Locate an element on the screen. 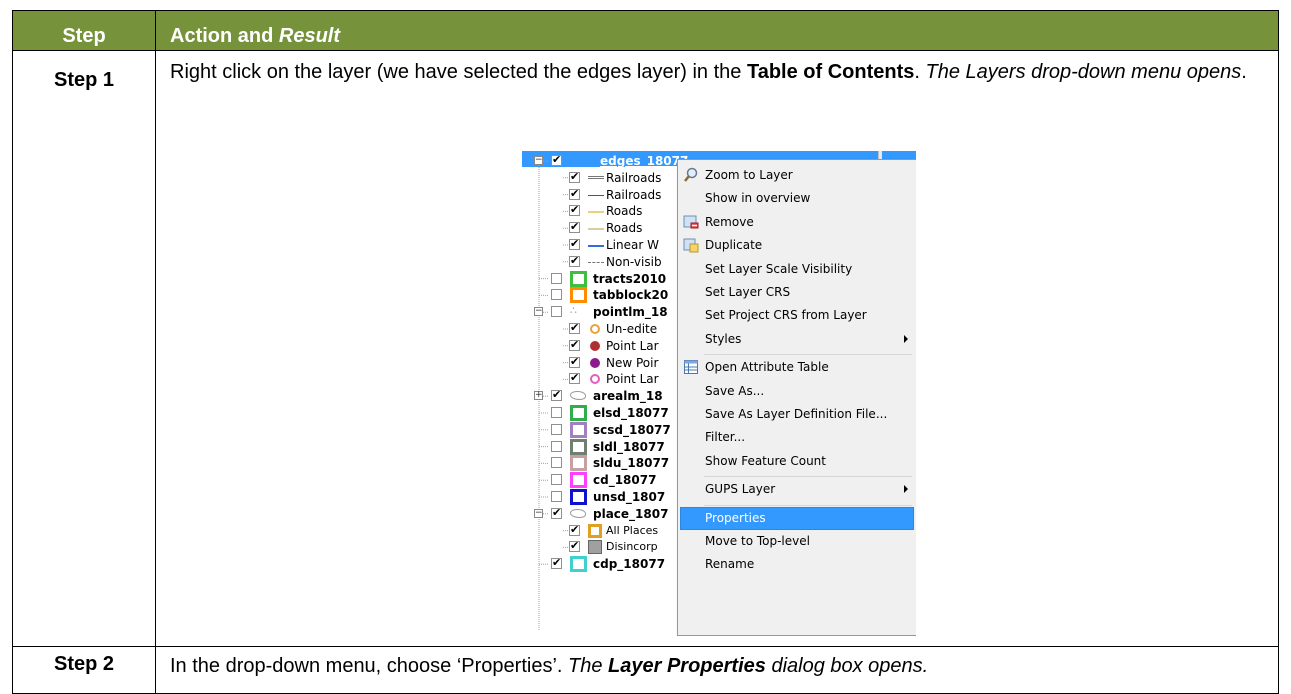 Image resolution: width=1291 pixels, height=694 pixels. layer-row: Linear W is located at coordinates (602, 245).